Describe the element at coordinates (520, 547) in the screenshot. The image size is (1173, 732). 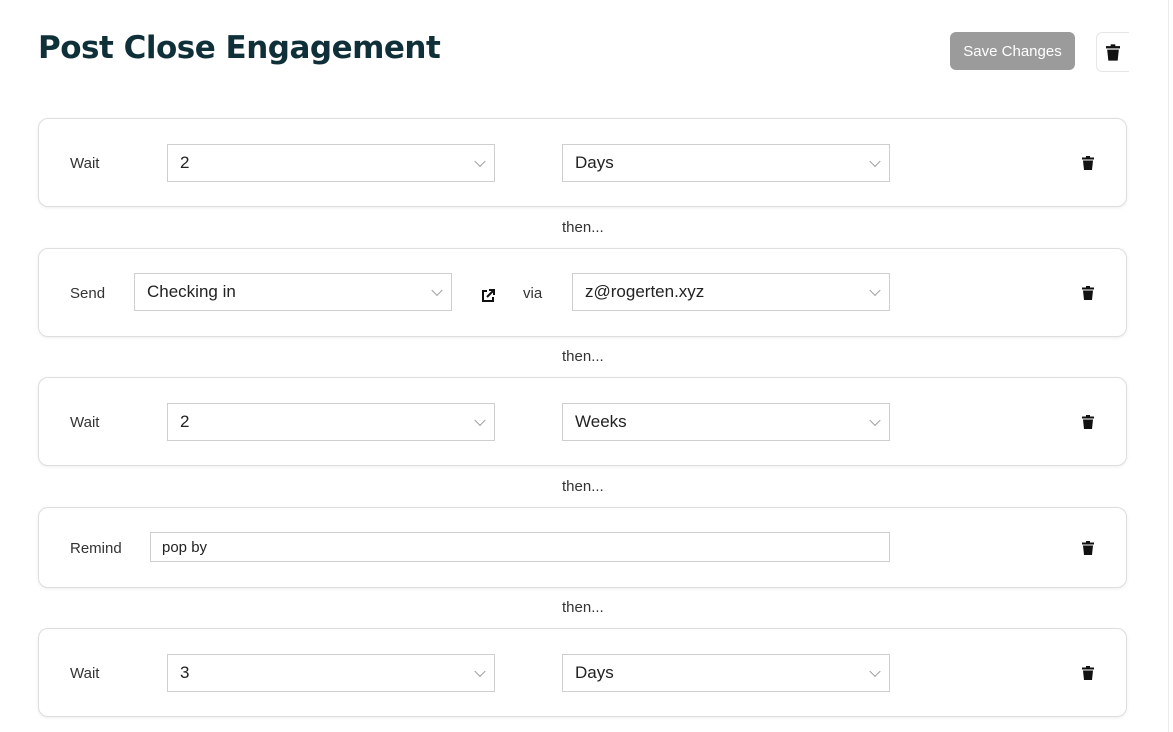
I see `reminder-text-input: pop by` at that location.